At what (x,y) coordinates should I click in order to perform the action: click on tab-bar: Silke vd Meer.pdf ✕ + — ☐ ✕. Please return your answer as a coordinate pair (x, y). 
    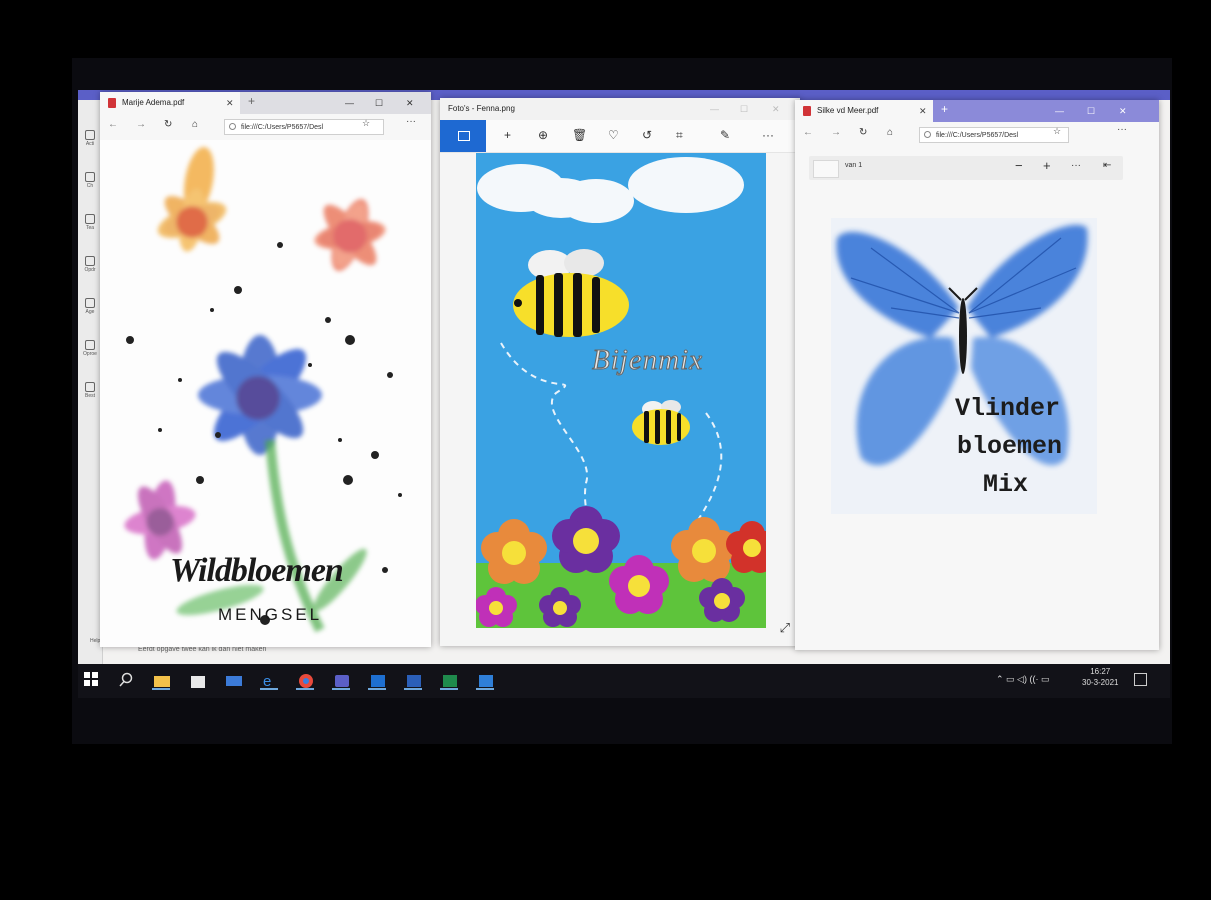
    Looking at the image, I should click on (977, 111).